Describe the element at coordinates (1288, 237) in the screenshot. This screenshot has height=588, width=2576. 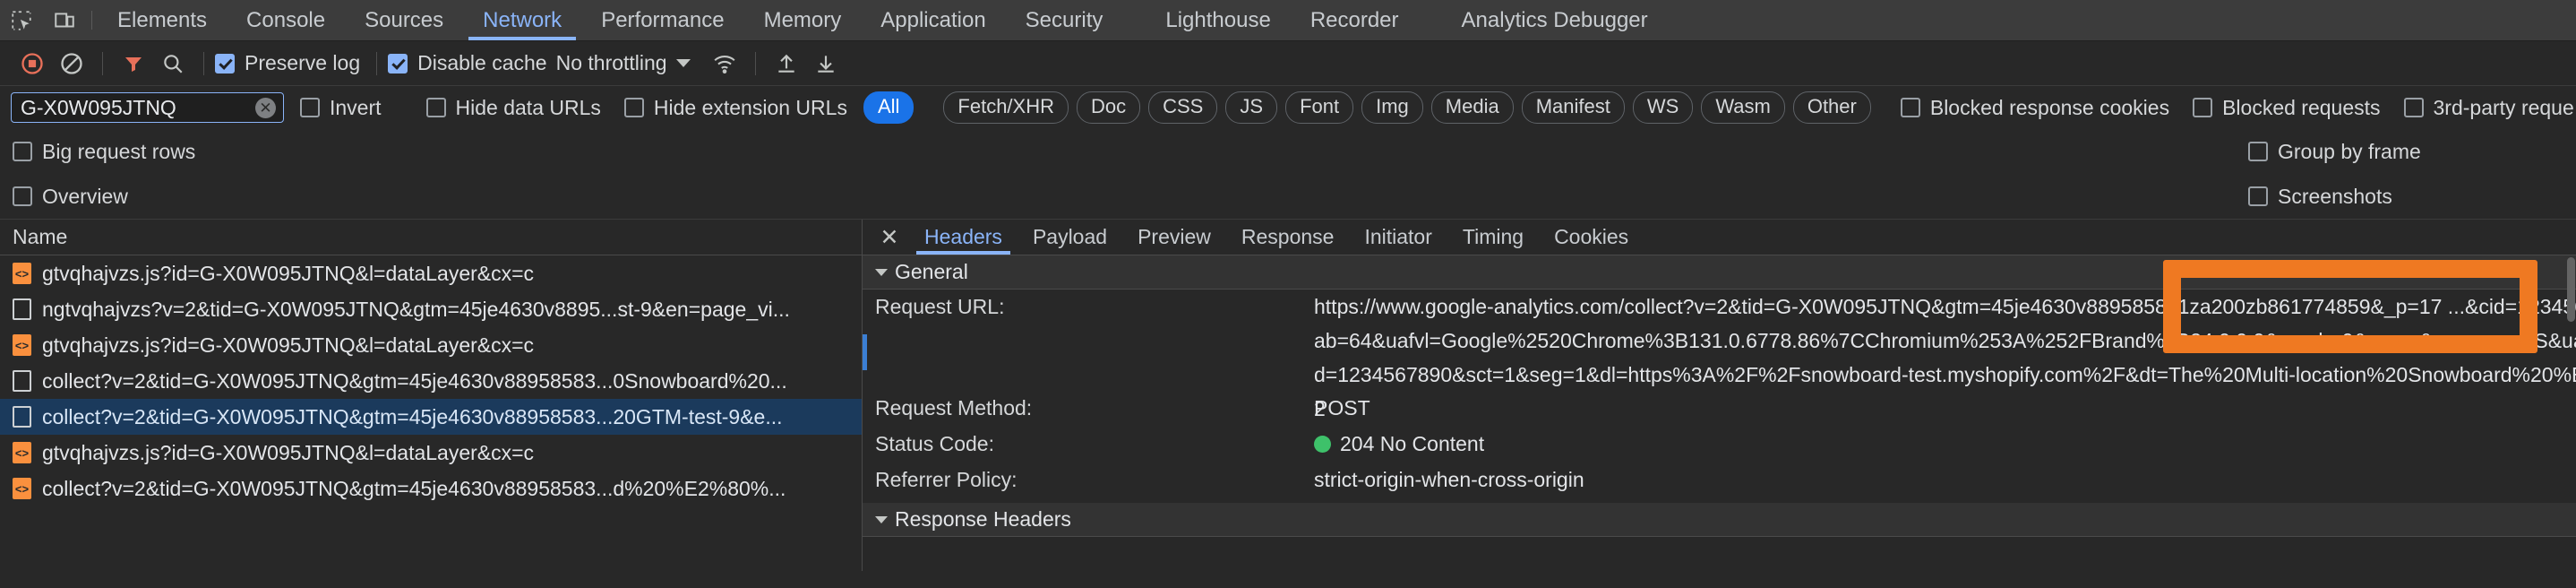
I see `detail-tab-response: Response` at that location.